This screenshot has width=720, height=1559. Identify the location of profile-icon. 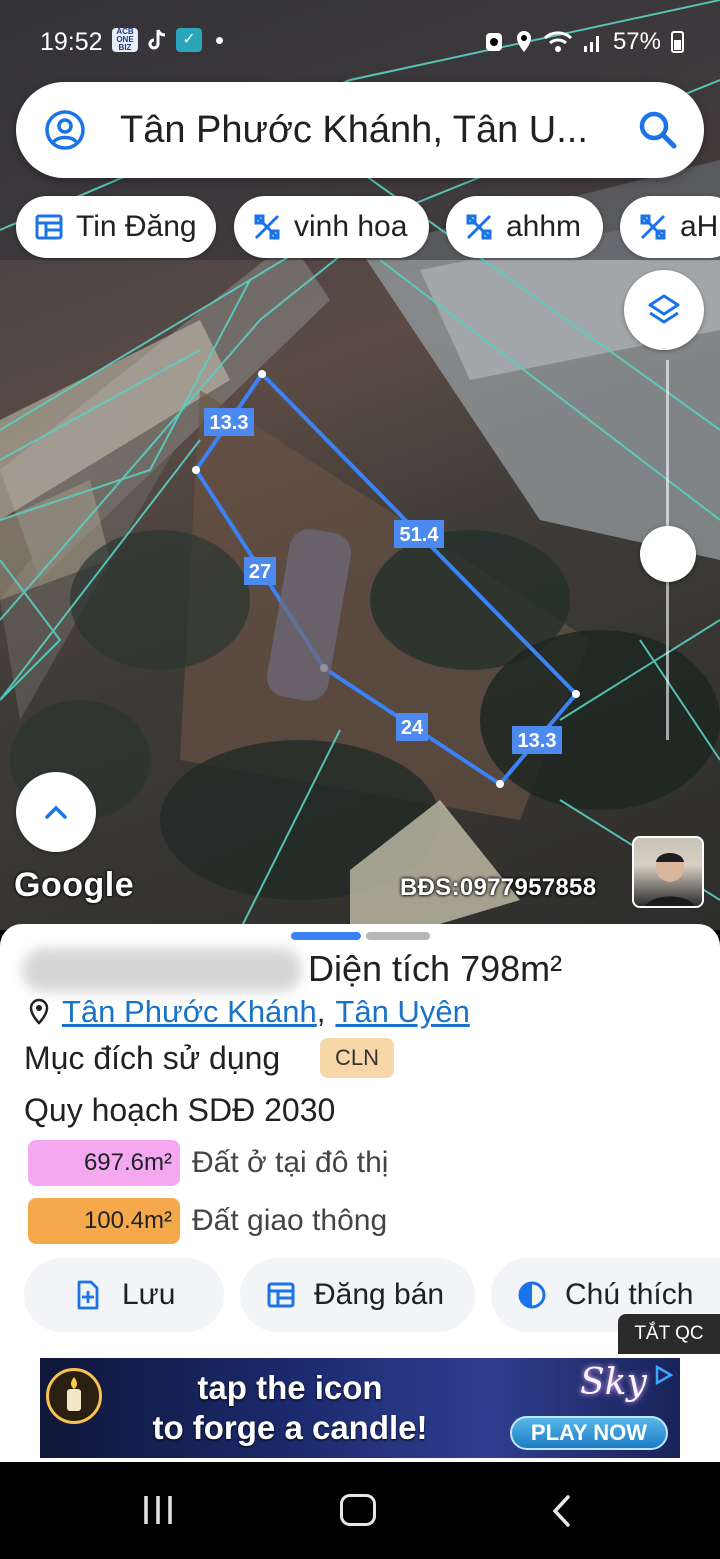
(65, 130).